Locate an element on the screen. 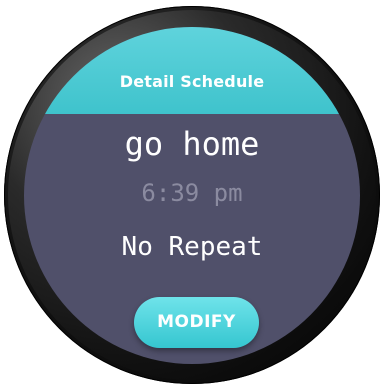  schedule-time: 6:39 pm is located at coordinates (192, 193).